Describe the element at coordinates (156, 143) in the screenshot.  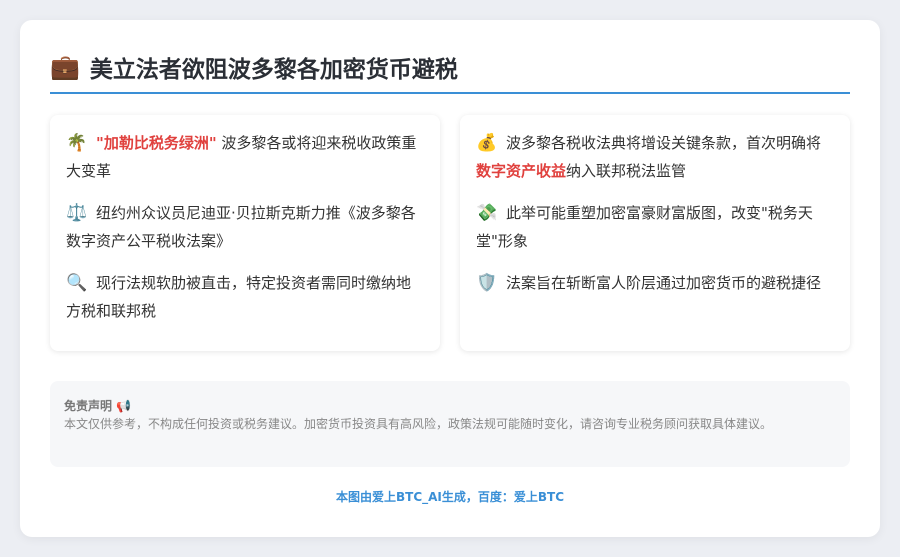
I see `highlight-text: "加勒比税务绿洲"` at that location.